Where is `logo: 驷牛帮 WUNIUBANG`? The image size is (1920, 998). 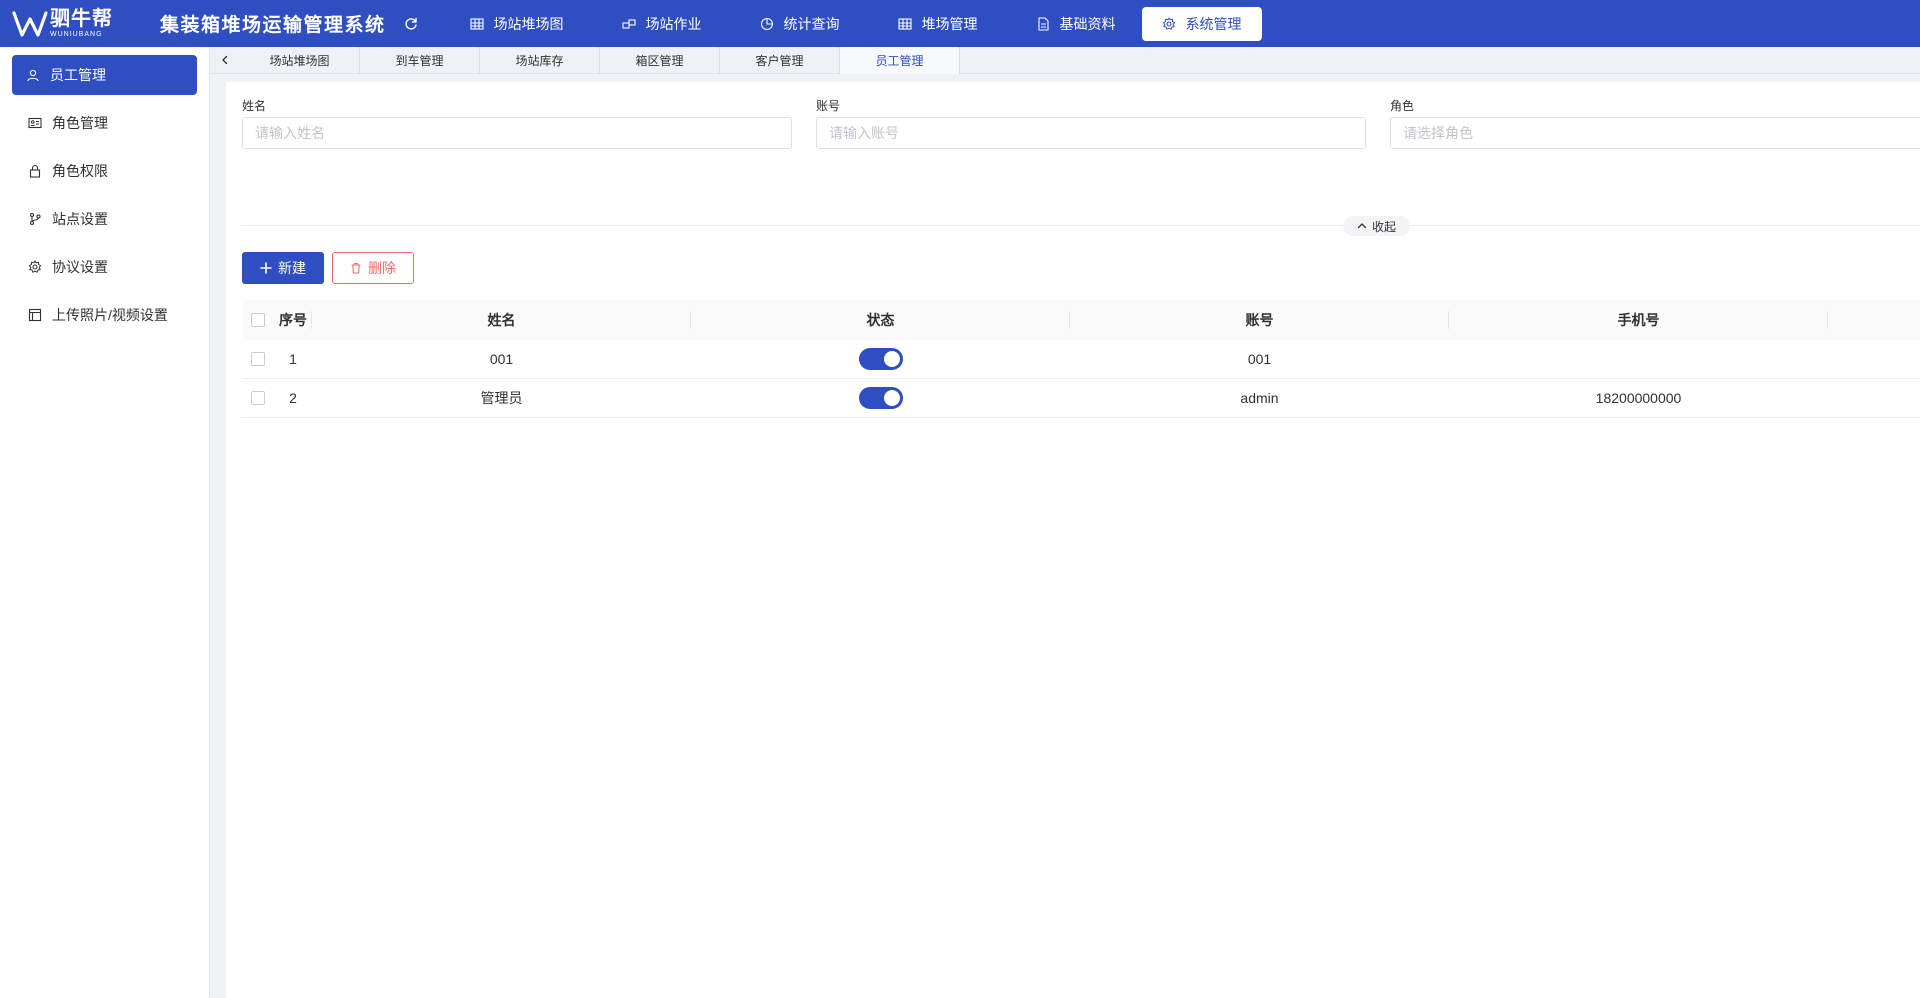
logo: 驷牛帮 WUNIUBANG is located at coordinates (68, 24).